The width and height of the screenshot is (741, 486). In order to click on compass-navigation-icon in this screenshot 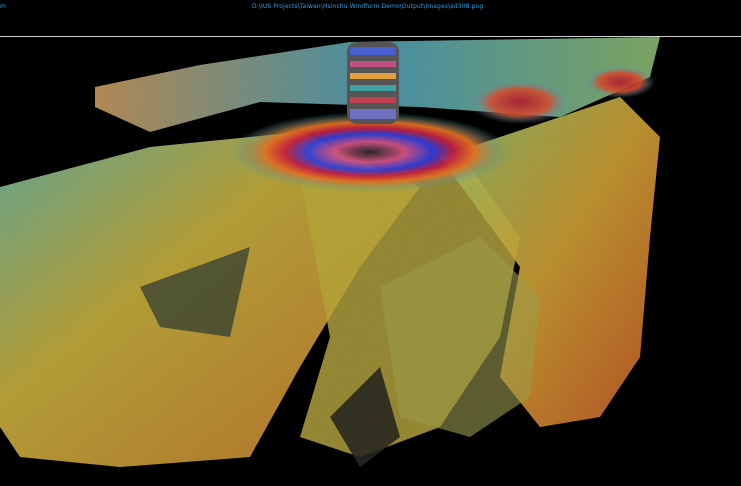, I will do `click(723, 66)`.